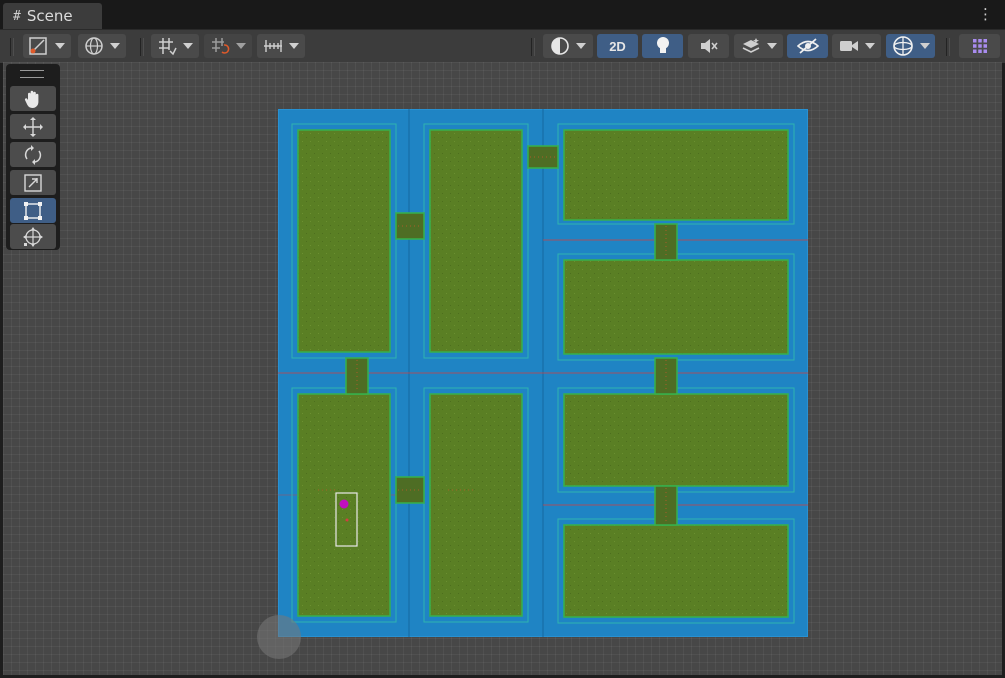  I want to click on overlay-grid-icon, so click(979, 46).